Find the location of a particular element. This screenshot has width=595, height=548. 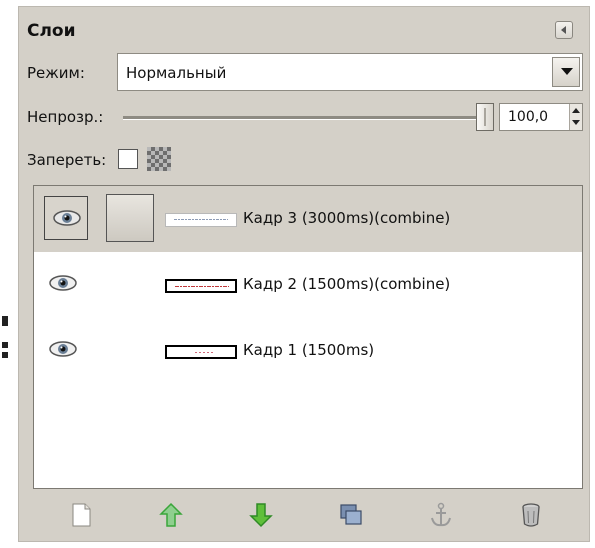

mode-label: Режим: is located at coordinates (56, 73).